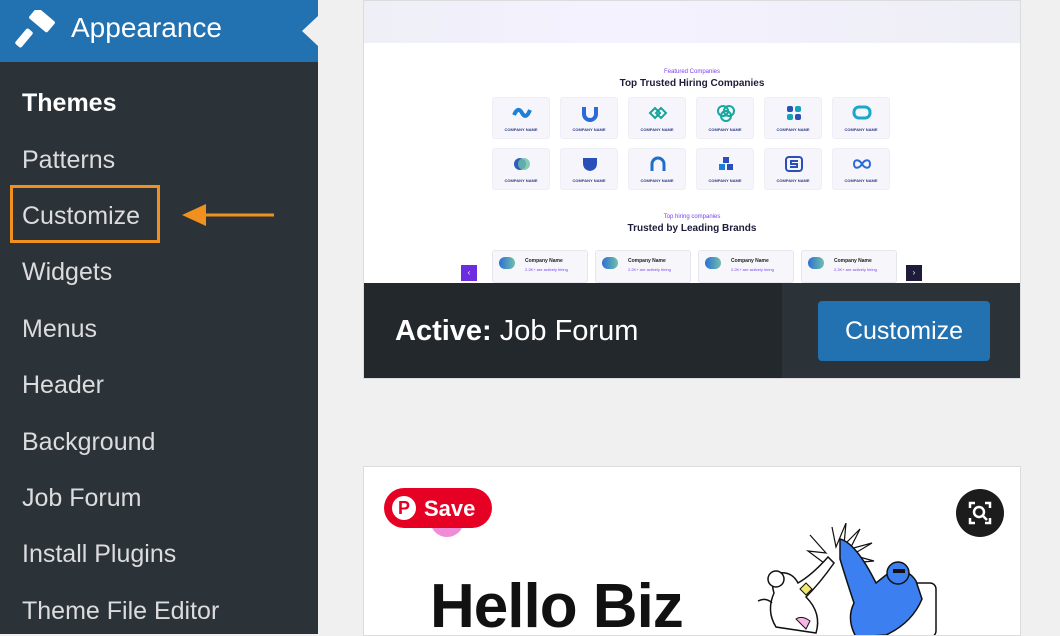  Describe the element at coordinates (692, 83) in the screenshot. I see `preview-heading: Top Trusted Hiring Companies` at that location.